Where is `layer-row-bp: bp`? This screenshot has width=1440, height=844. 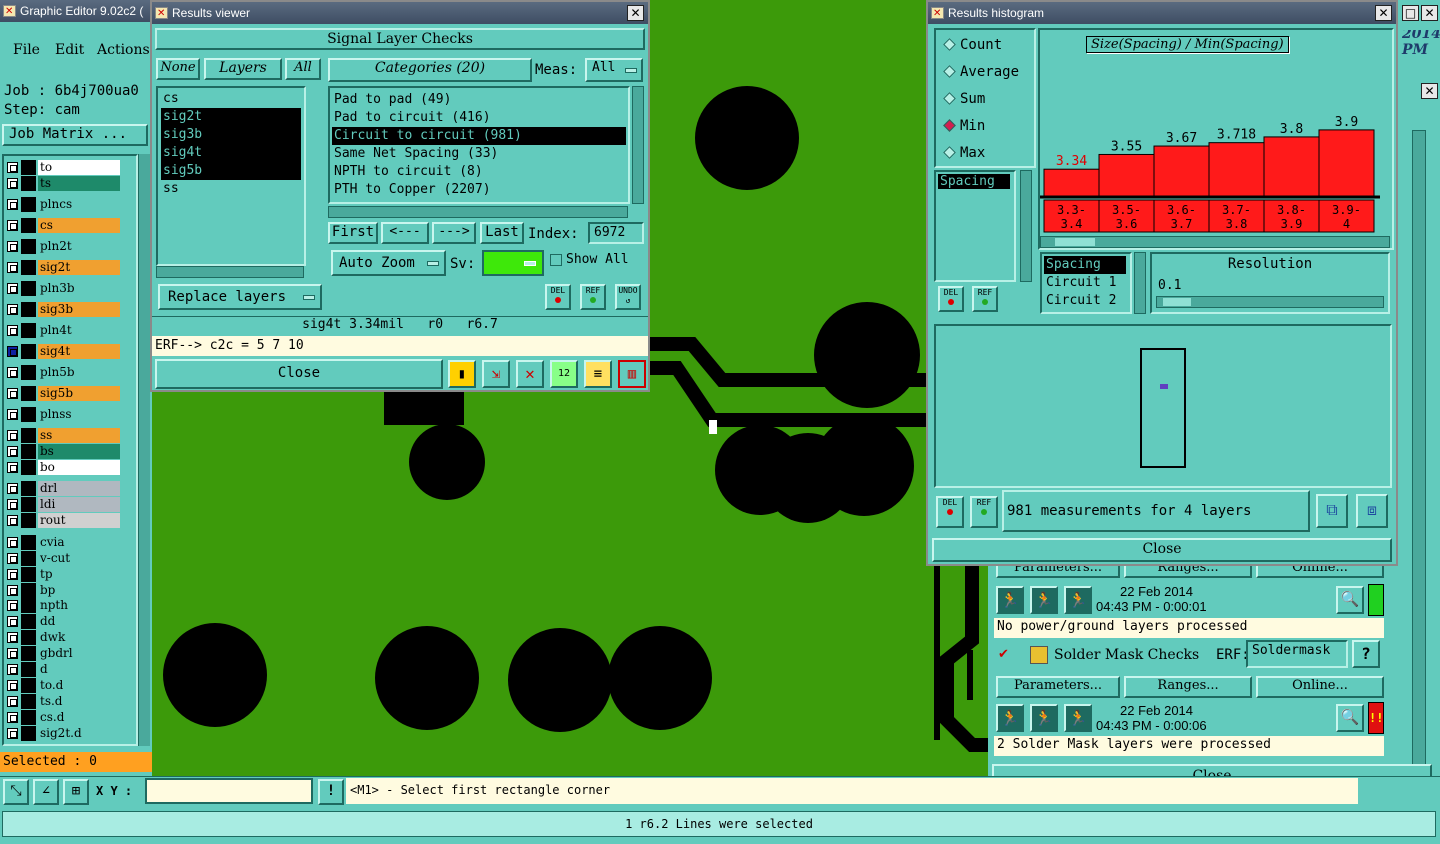 layer-row-bp: bp is located at coordinates (63, 590).